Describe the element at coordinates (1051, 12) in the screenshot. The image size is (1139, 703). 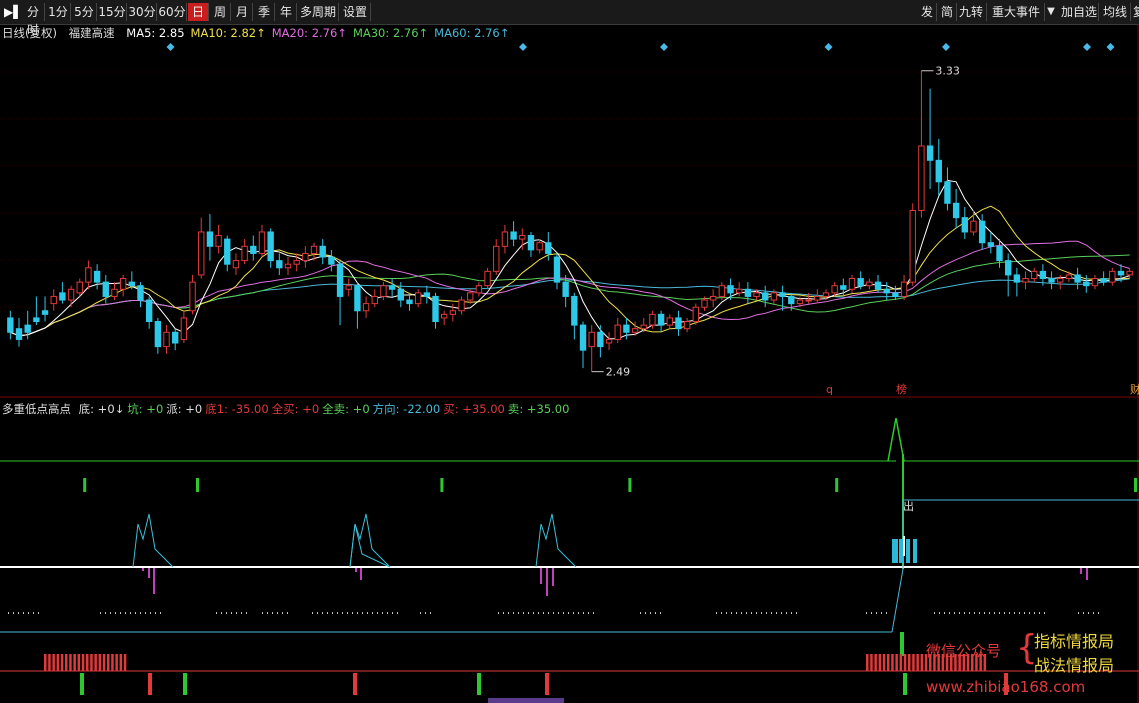
I see `chevron-down-icon: ▼` at that location.